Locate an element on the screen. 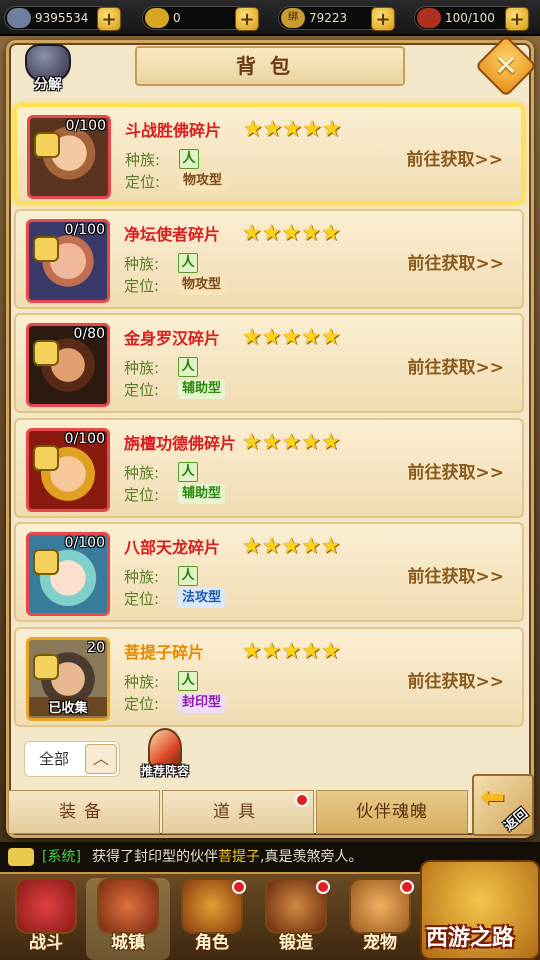 This screenshot has height=960, width=540. item-name: 金身罗汉碎片 is located at coordinates (172, 338).